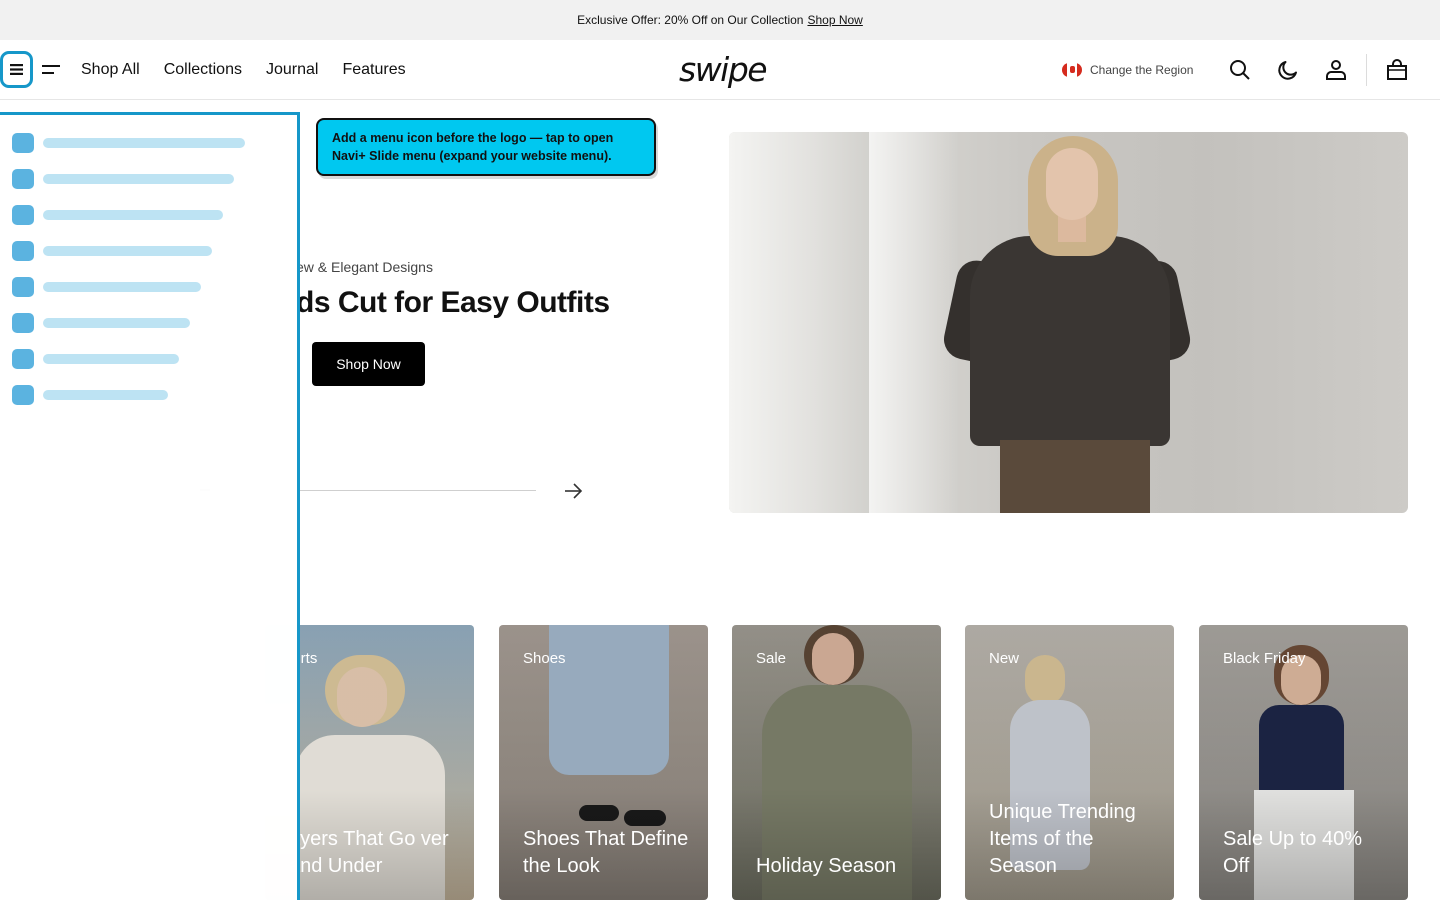 This screenshot has height=900, width=1440. What do you see at coordinates (369, 852) in the screenshot?
I see `card-caption: ayers That Go ver and Under` at bounding box center [369, 852].